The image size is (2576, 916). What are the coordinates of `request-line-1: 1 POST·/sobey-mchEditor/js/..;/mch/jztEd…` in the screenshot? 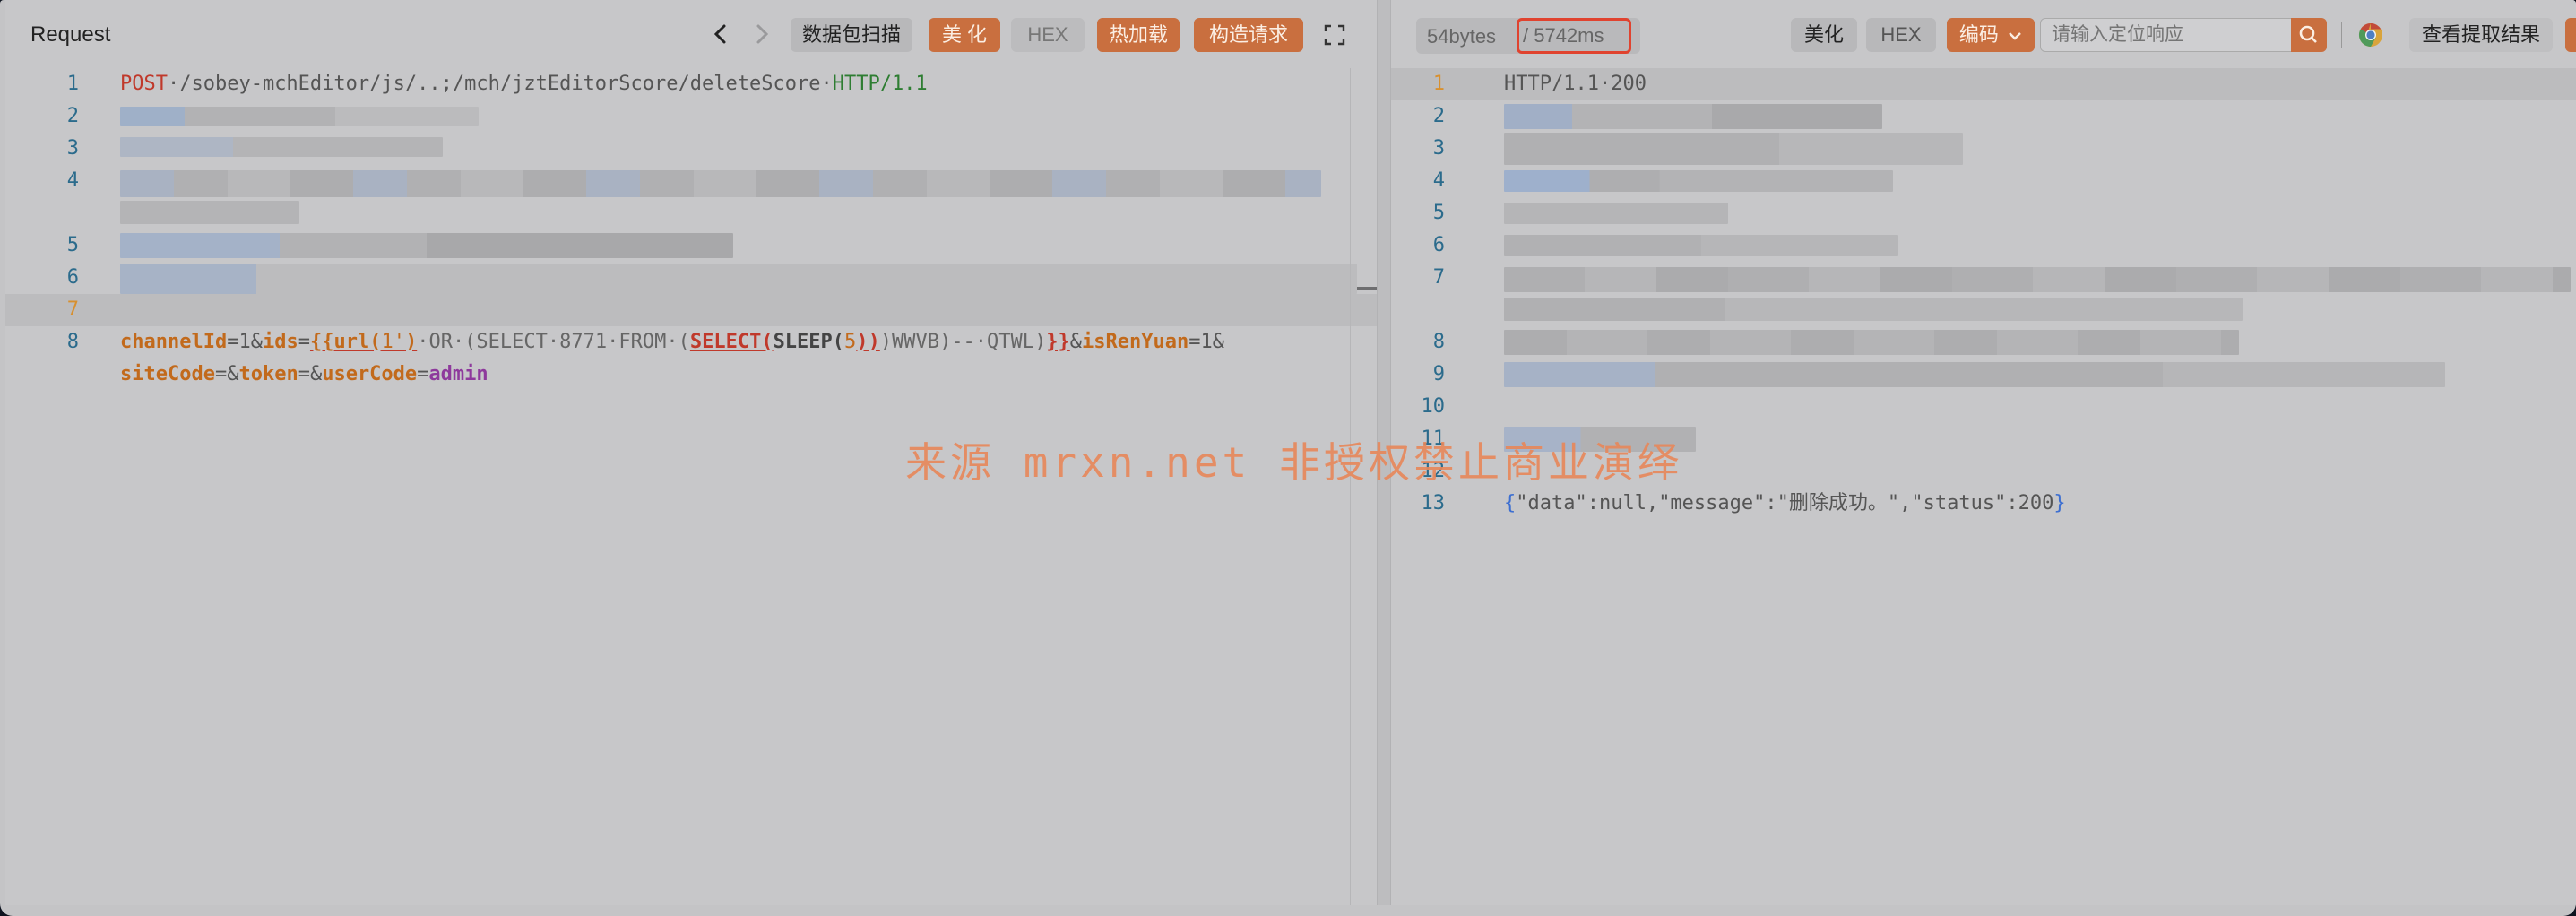 It's located at (691, 84).